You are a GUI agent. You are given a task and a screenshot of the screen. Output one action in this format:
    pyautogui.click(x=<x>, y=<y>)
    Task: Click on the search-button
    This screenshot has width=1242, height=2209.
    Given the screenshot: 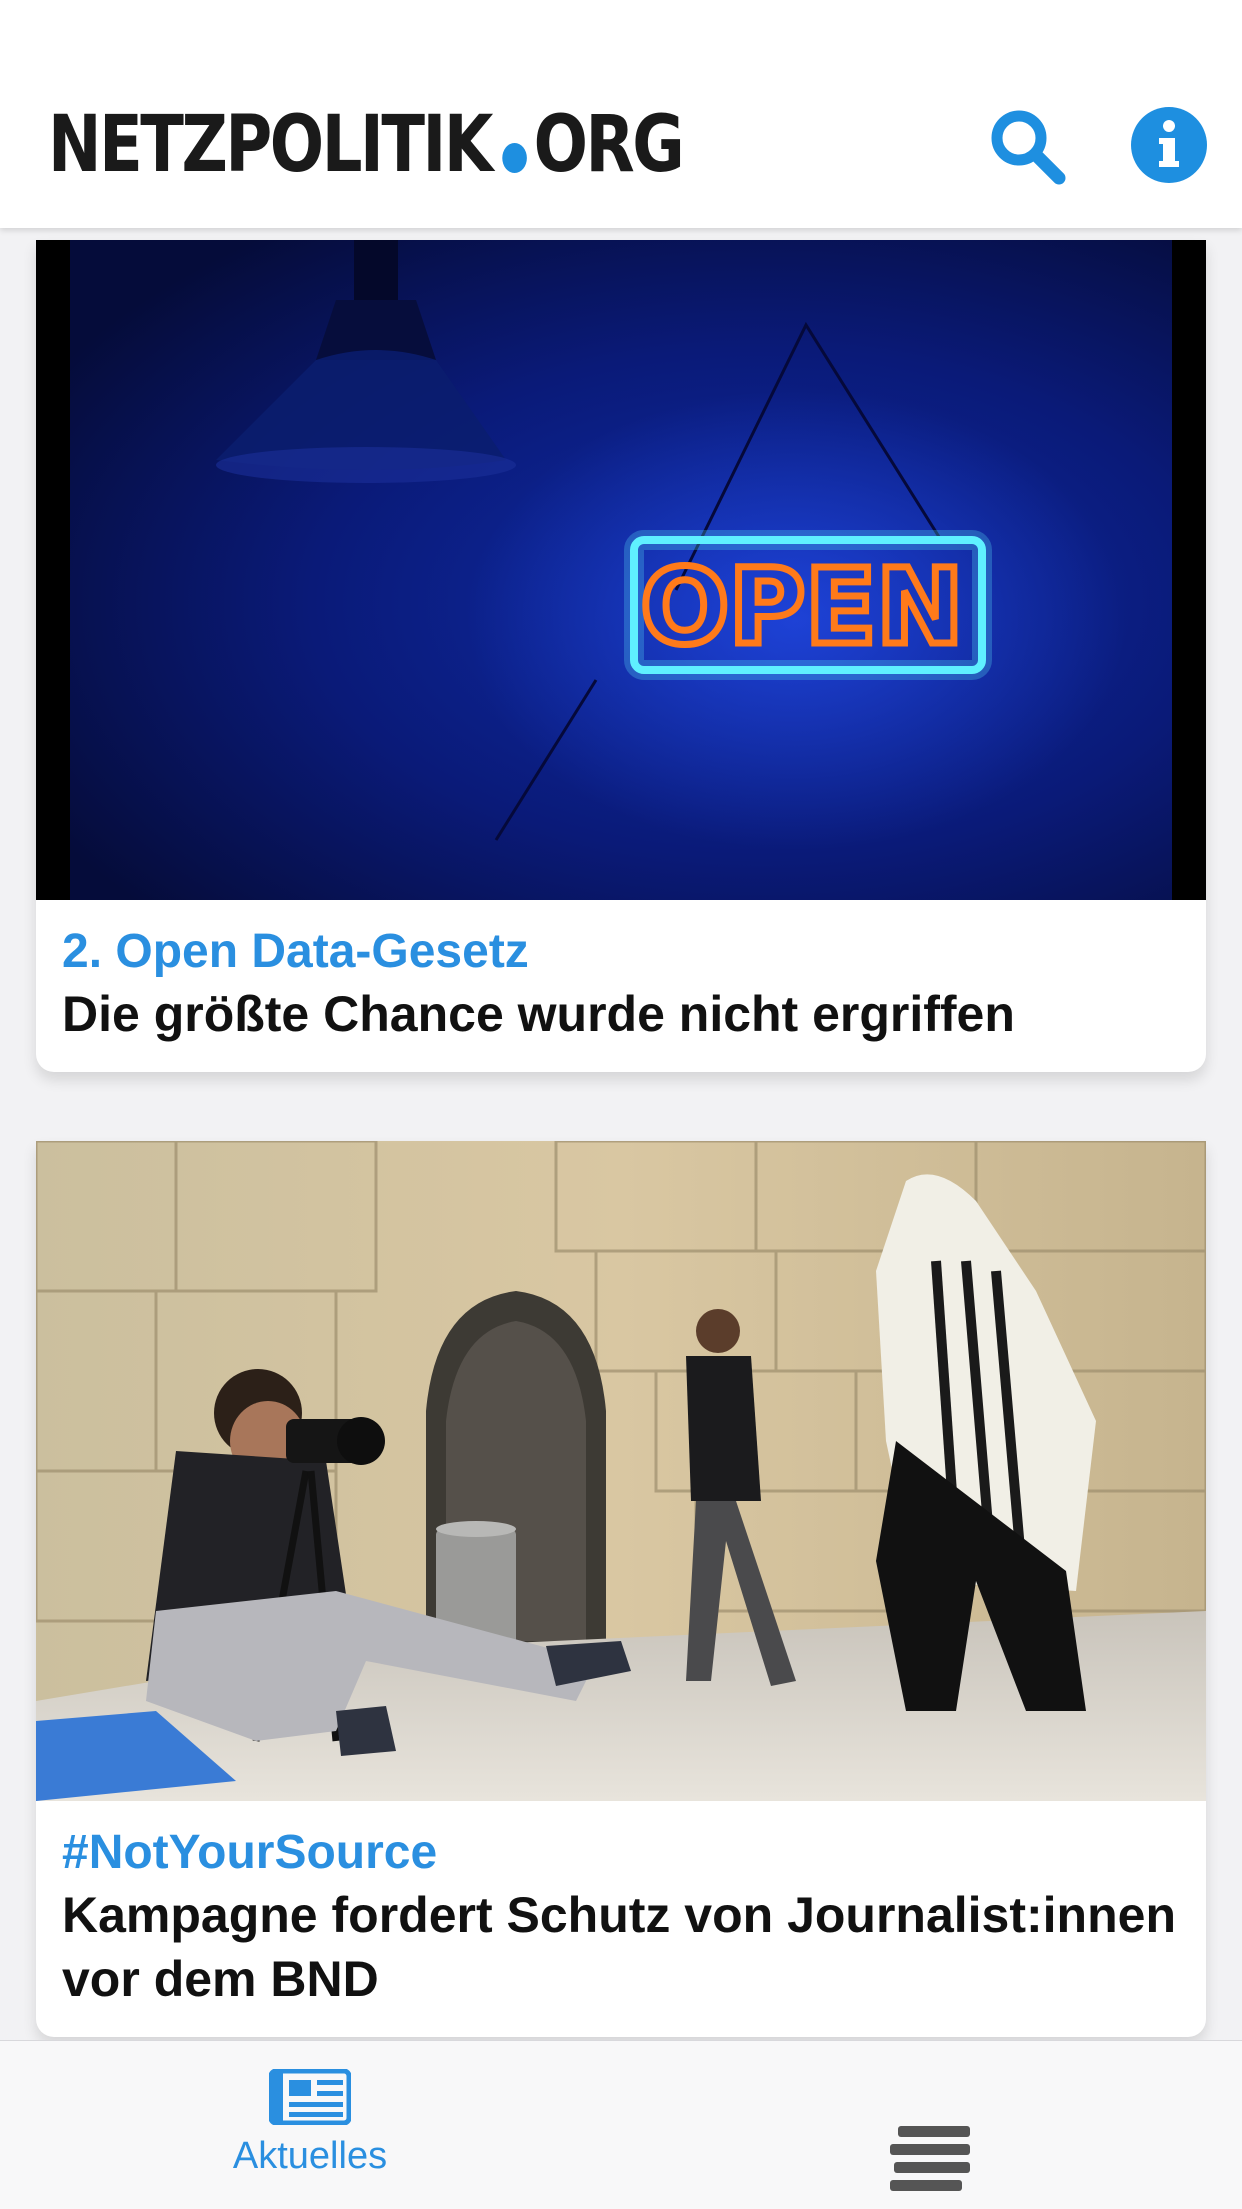 What is the action you would take?
    pyautogui.click(x=1026, y=145)
    